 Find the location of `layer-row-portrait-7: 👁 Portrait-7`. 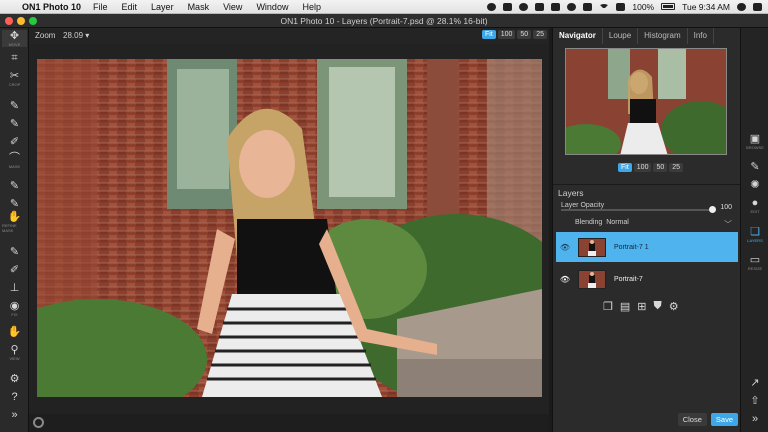

layer-row-portrait-7: 👁 Portrait-7 is located at coordinates (647, 279).